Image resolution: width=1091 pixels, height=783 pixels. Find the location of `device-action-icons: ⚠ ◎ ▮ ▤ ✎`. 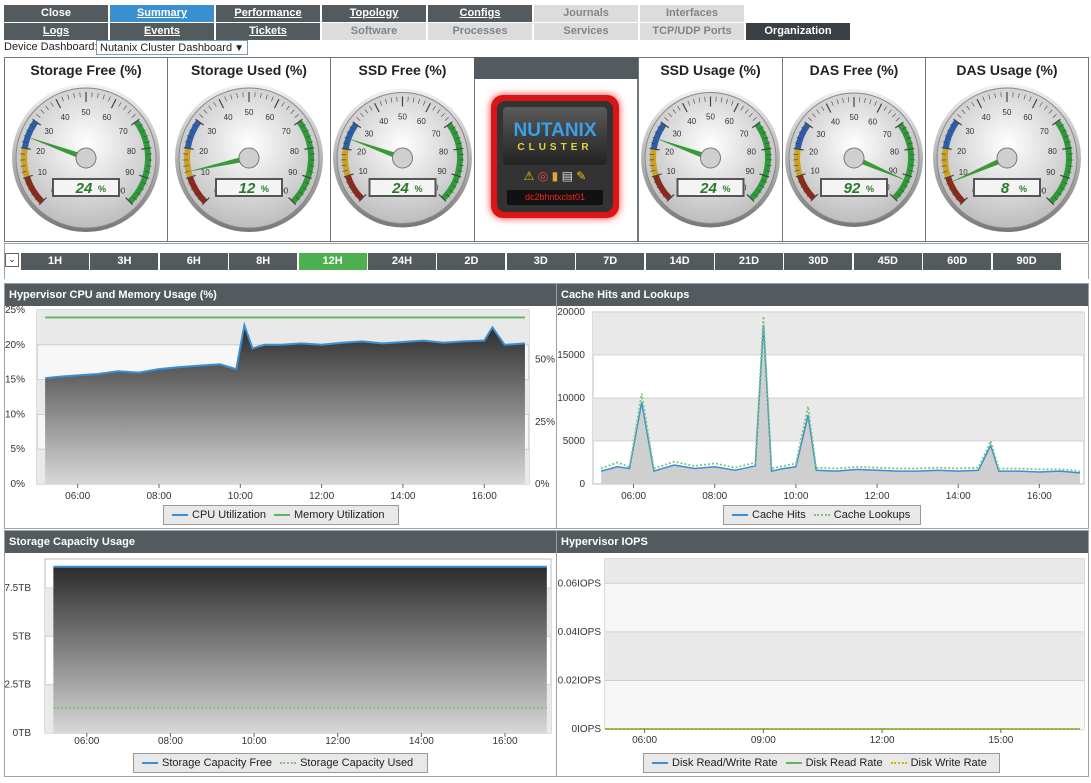

device-action-icons: ⚠ ◎ ▮ ▤ ✎ is located at coordinates (555, 177).